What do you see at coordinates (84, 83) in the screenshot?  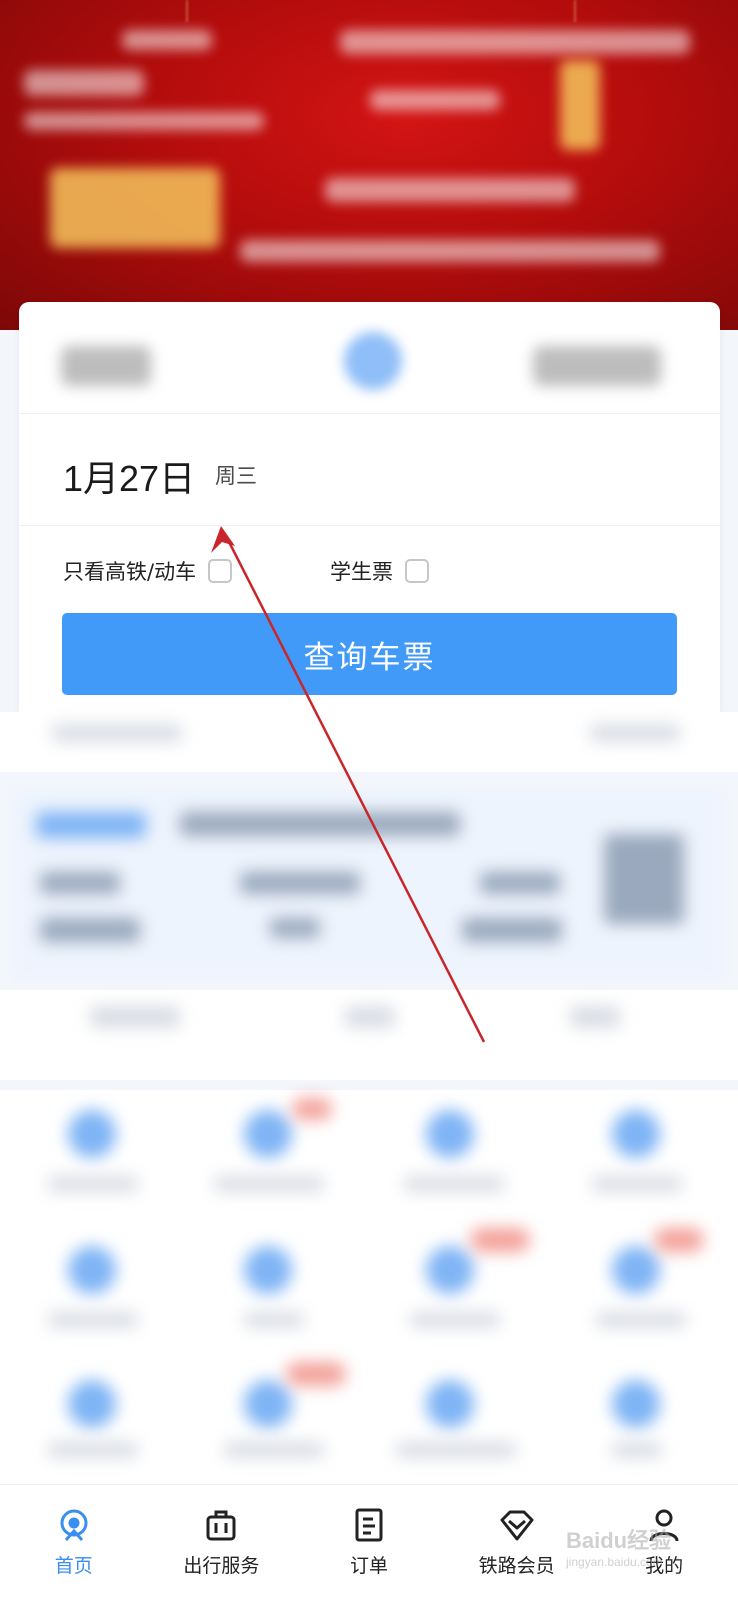 I see `banner-blurred-logo` at bounding box center [84, 83].